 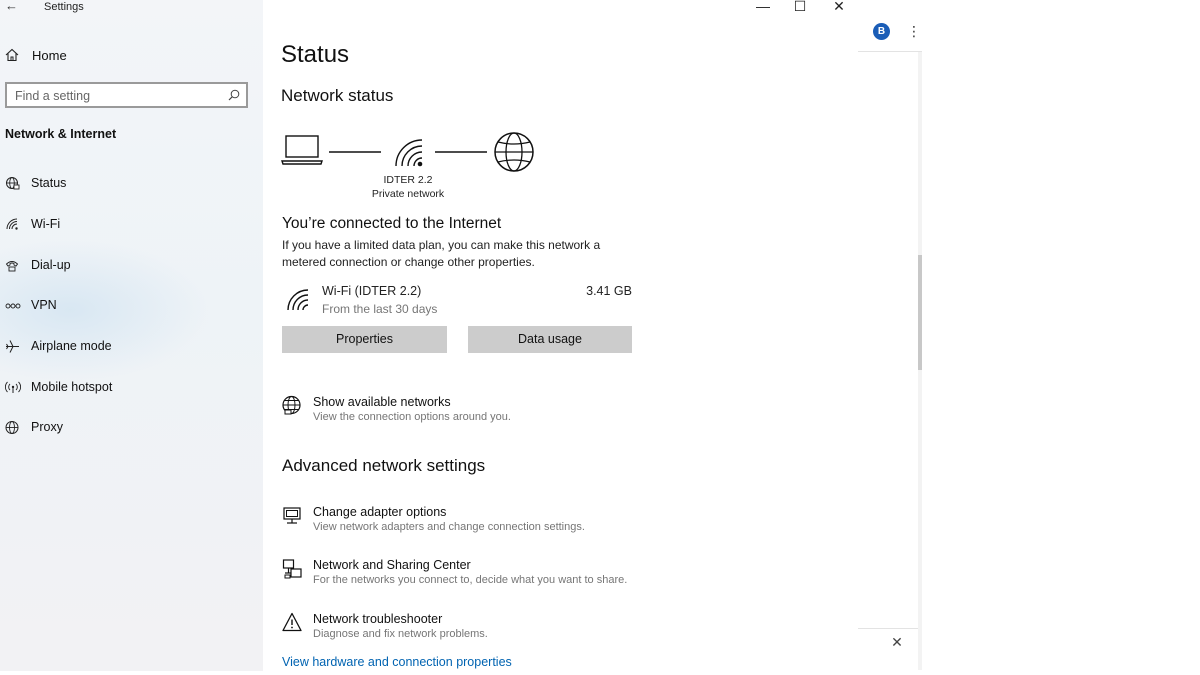 What do you see at coordinates (408, 180) in the screenshot?
I see `network-name: IDTER 2.2` at bounding box center [408, 180].